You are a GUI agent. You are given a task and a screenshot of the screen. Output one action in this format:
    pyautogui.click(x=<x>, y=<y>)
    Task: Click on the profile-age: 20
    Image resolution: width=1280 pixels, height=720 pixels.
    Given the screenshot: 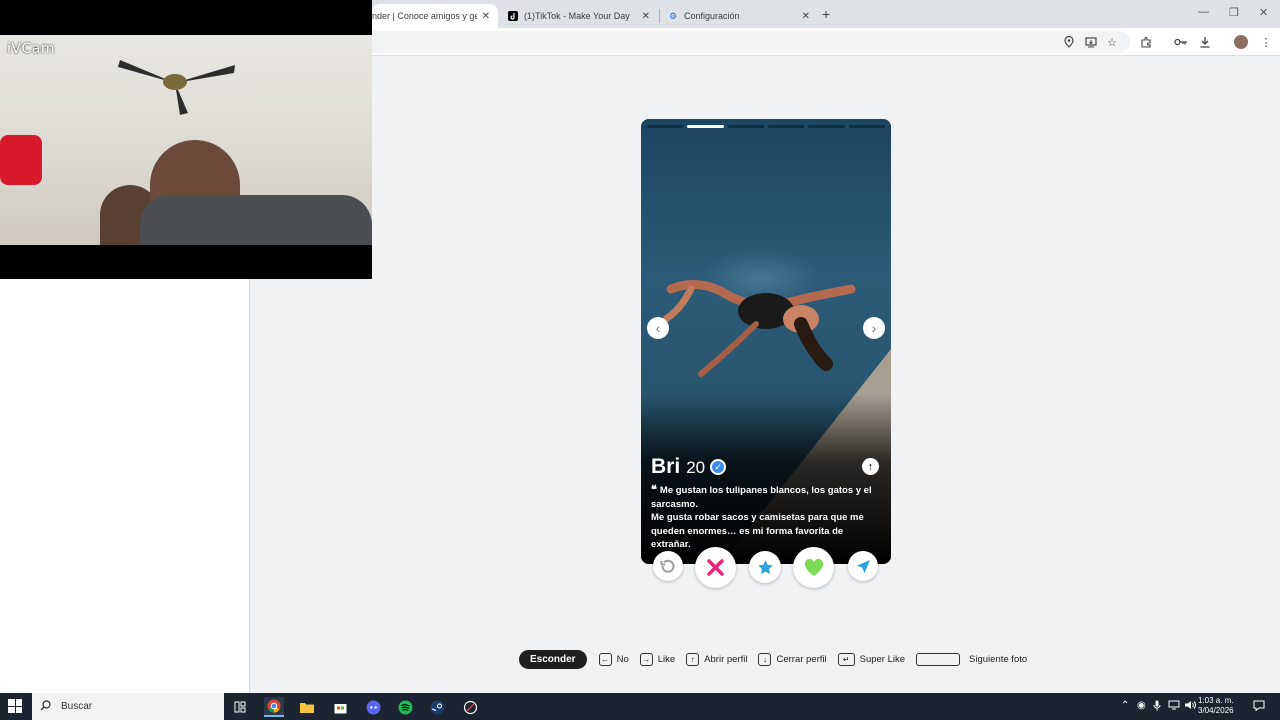 What is the action you would take?
    pyautogui.click(x=696, y=467)
    